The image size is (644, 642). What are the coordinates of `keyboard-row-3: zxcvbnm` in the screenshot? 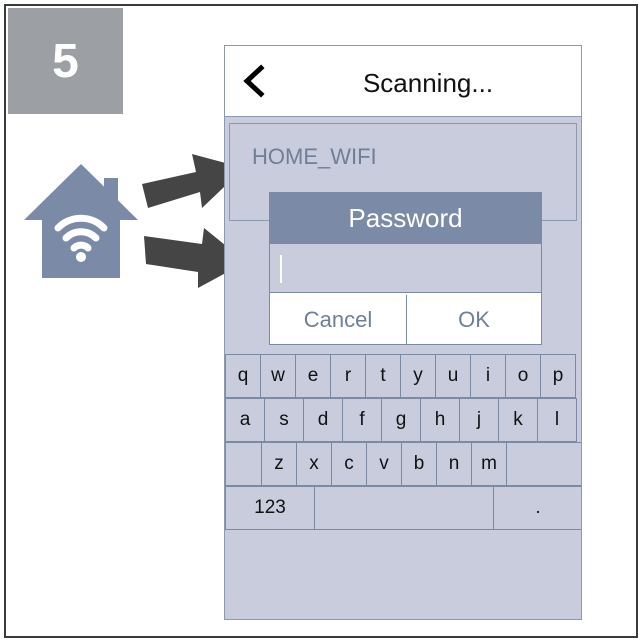 It's located at (403, 464).